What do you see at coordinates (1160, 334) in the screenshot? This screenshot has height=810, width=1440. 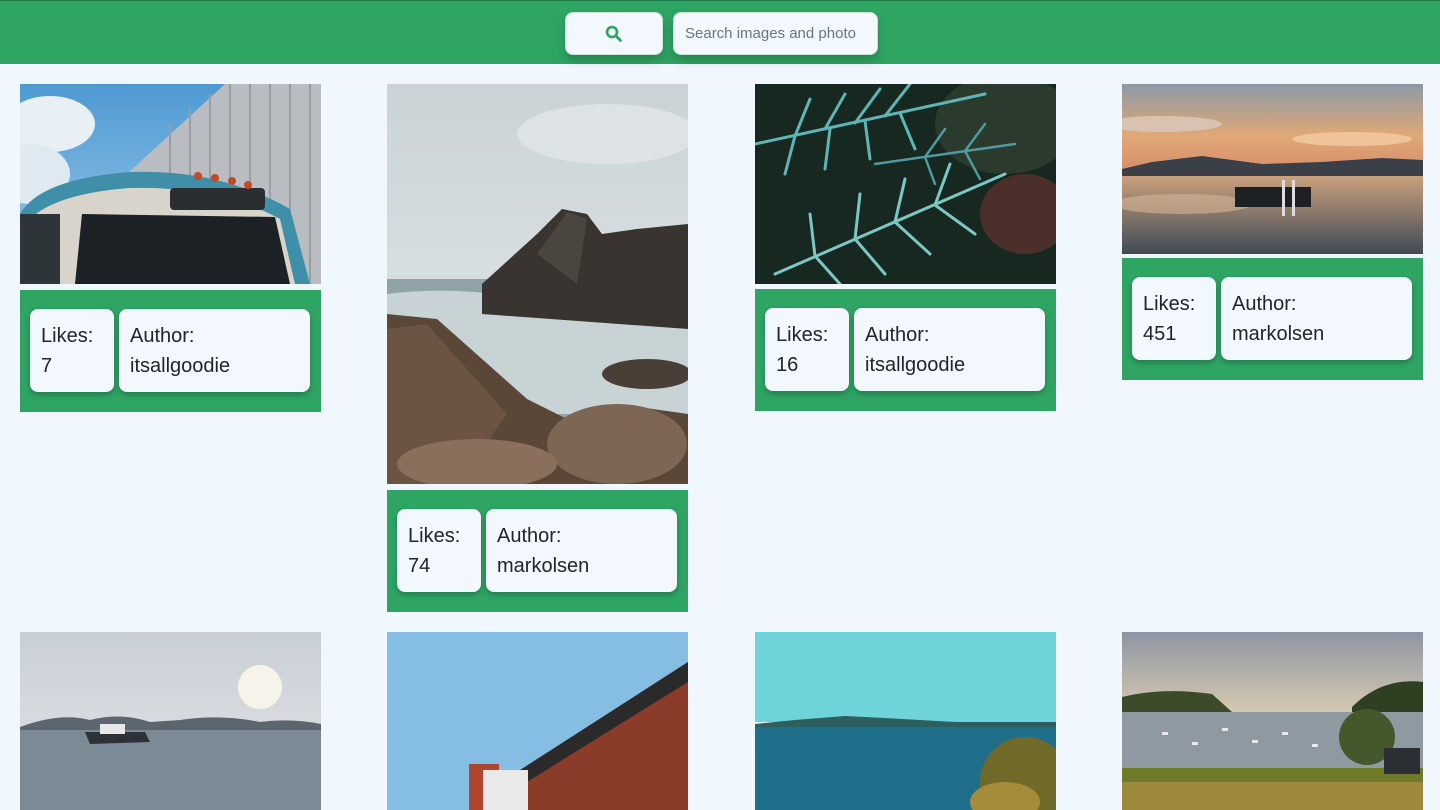 I see `likes-count: 451` at bounding box center [1160, 334].